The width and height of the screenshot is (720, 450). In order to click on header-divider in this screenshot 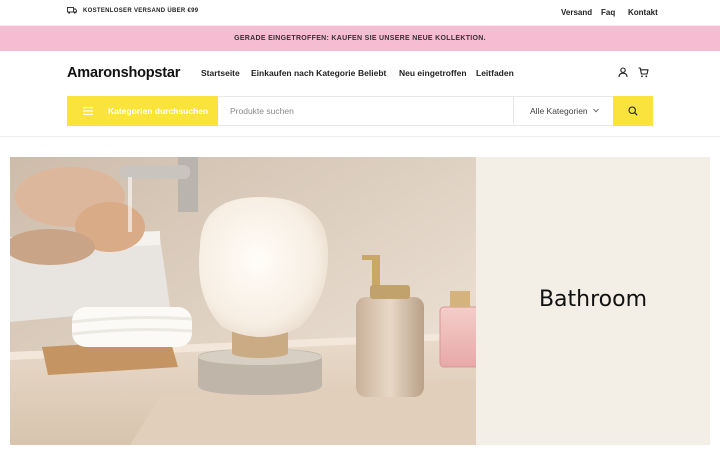, I will do `click(360, 136)`.